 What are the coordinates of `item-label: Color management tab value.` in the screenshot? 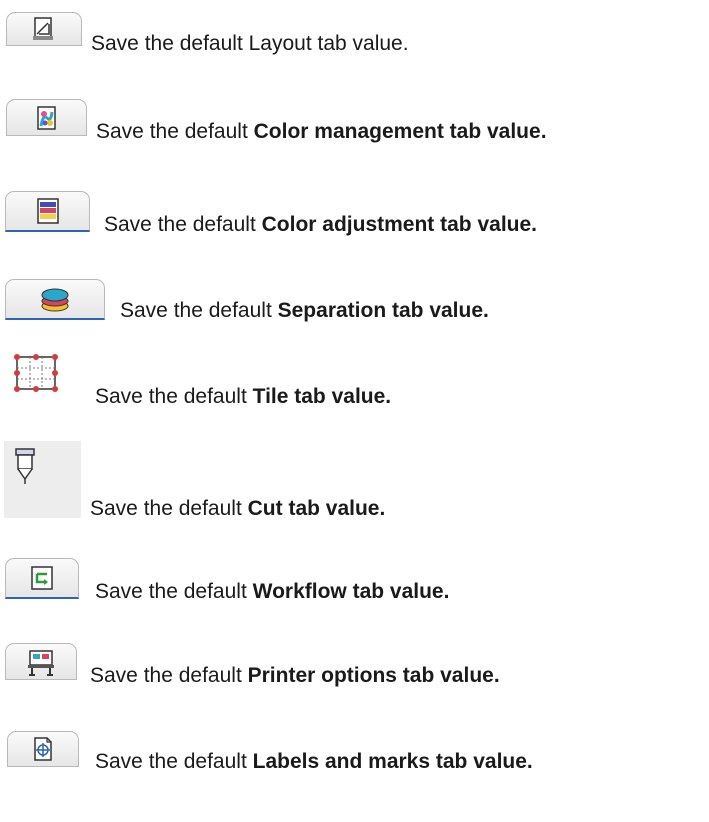 It's located at (400, 131).